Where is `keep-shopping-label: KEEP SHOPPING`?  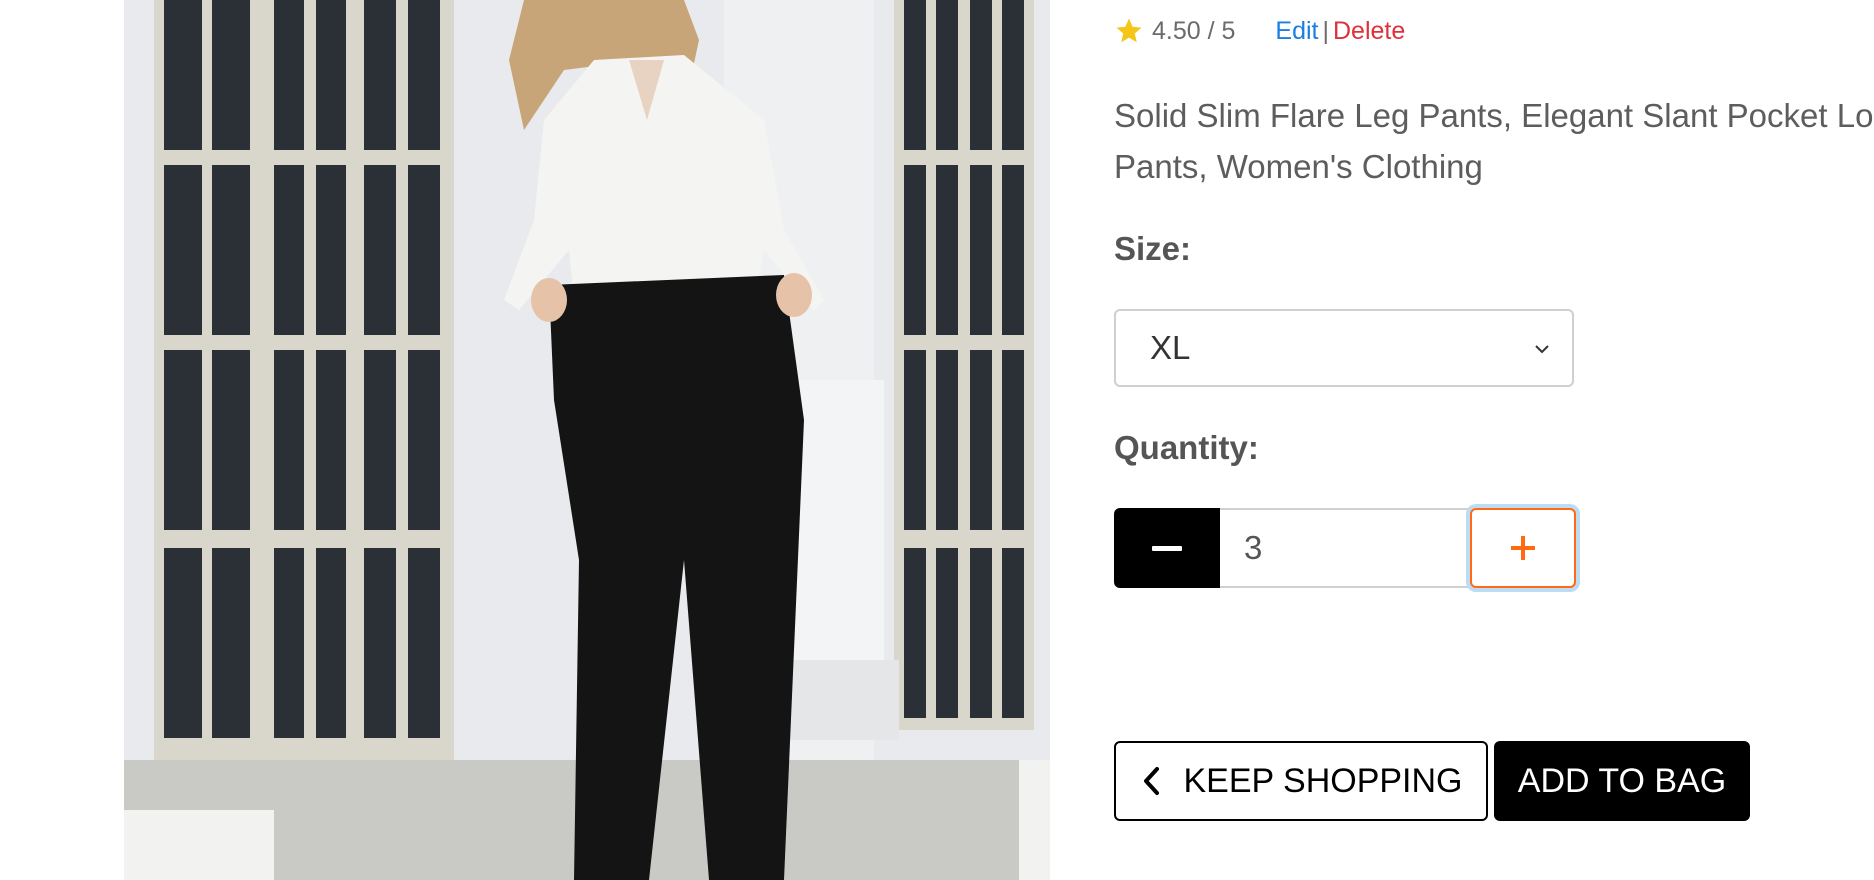 keep-shopping-label: KEEP SHOPPING is located at coordinates (1323, 780).